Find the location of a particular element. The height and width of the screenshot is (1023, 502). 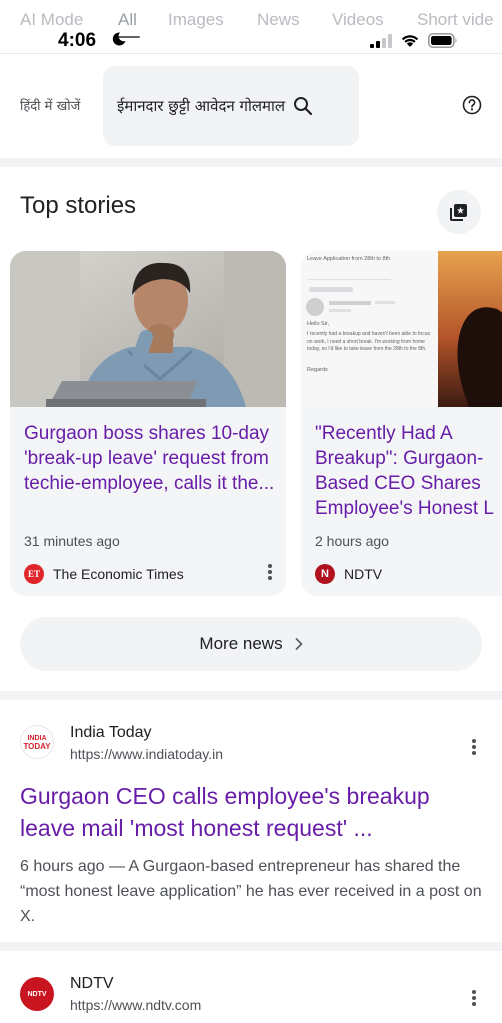

india-today-logo: INDIA TODAY is located at coordinates (37, 742).